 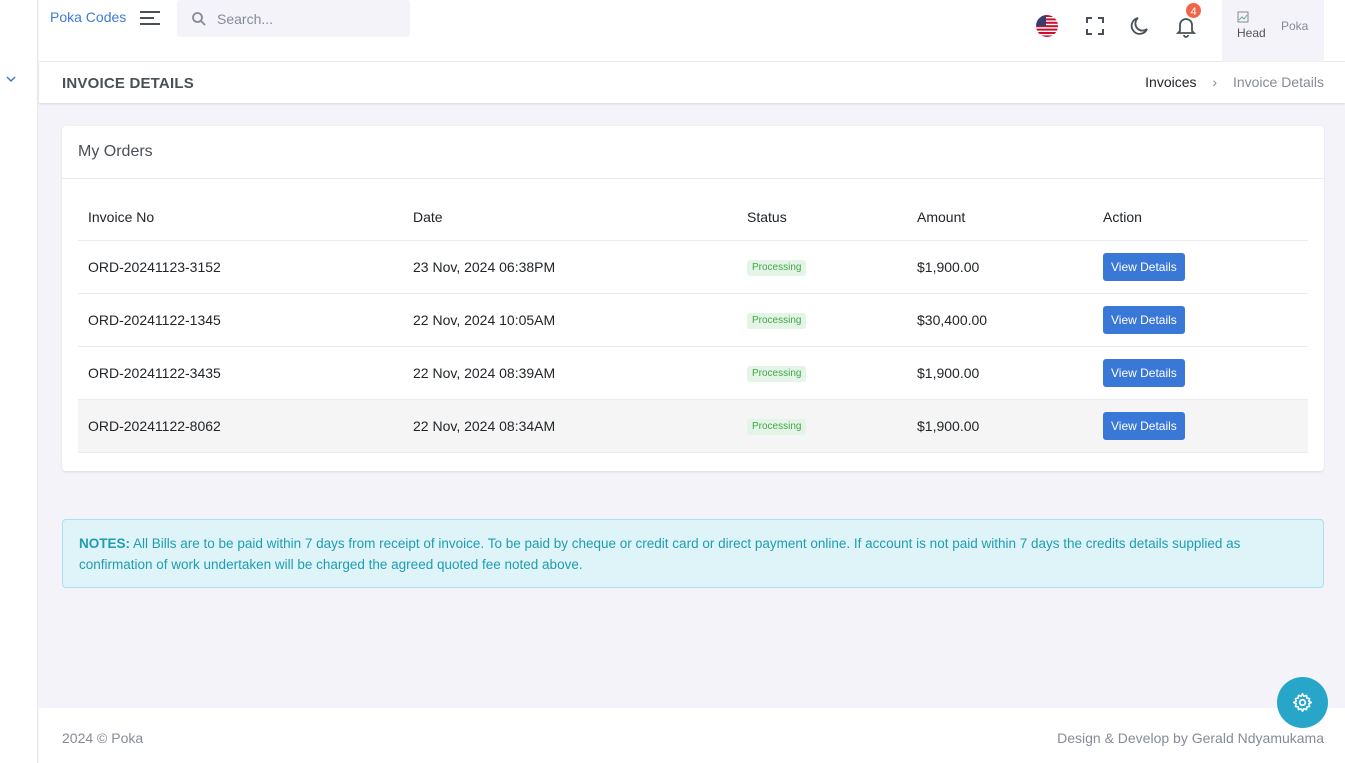 I want to click on table-header-row: Invoice No Date Status Amount Action, so click(x=693, y=219).